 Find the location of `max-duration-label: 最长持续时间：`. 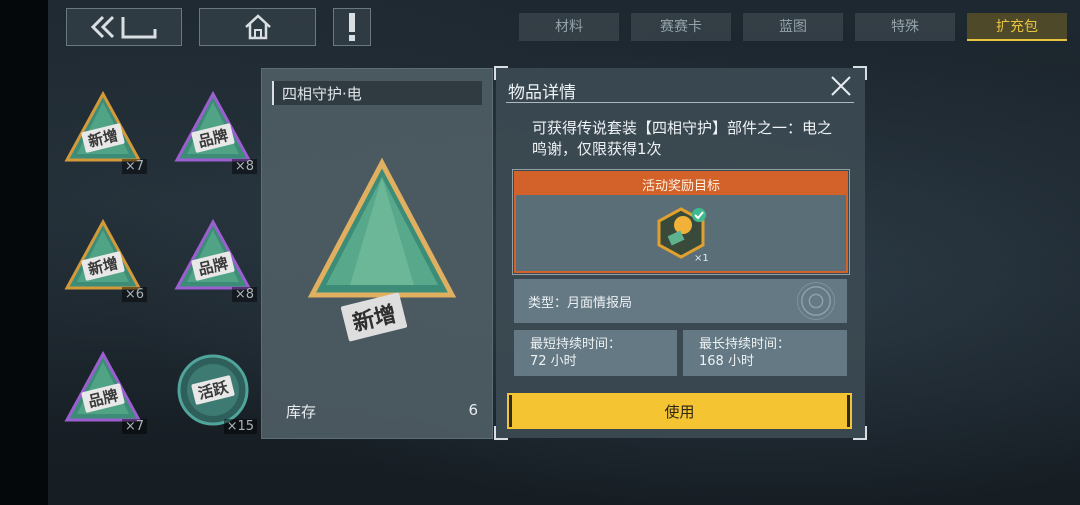

max-duration-label: 最长持续时间： is located at coordinates (745, 344).